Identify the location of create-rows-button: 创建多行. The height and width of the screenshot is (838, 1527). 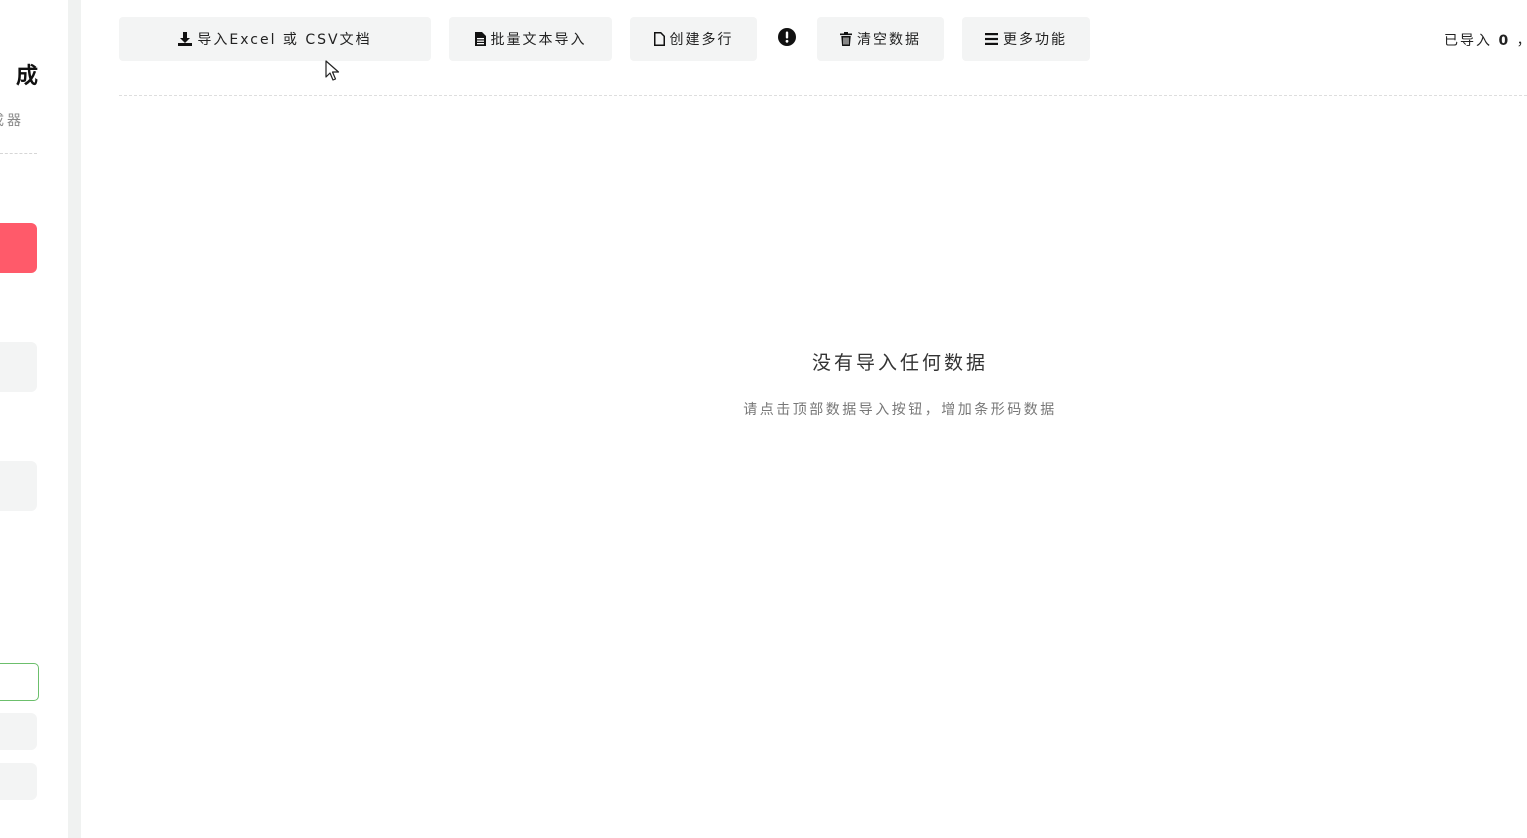
(693, 39).